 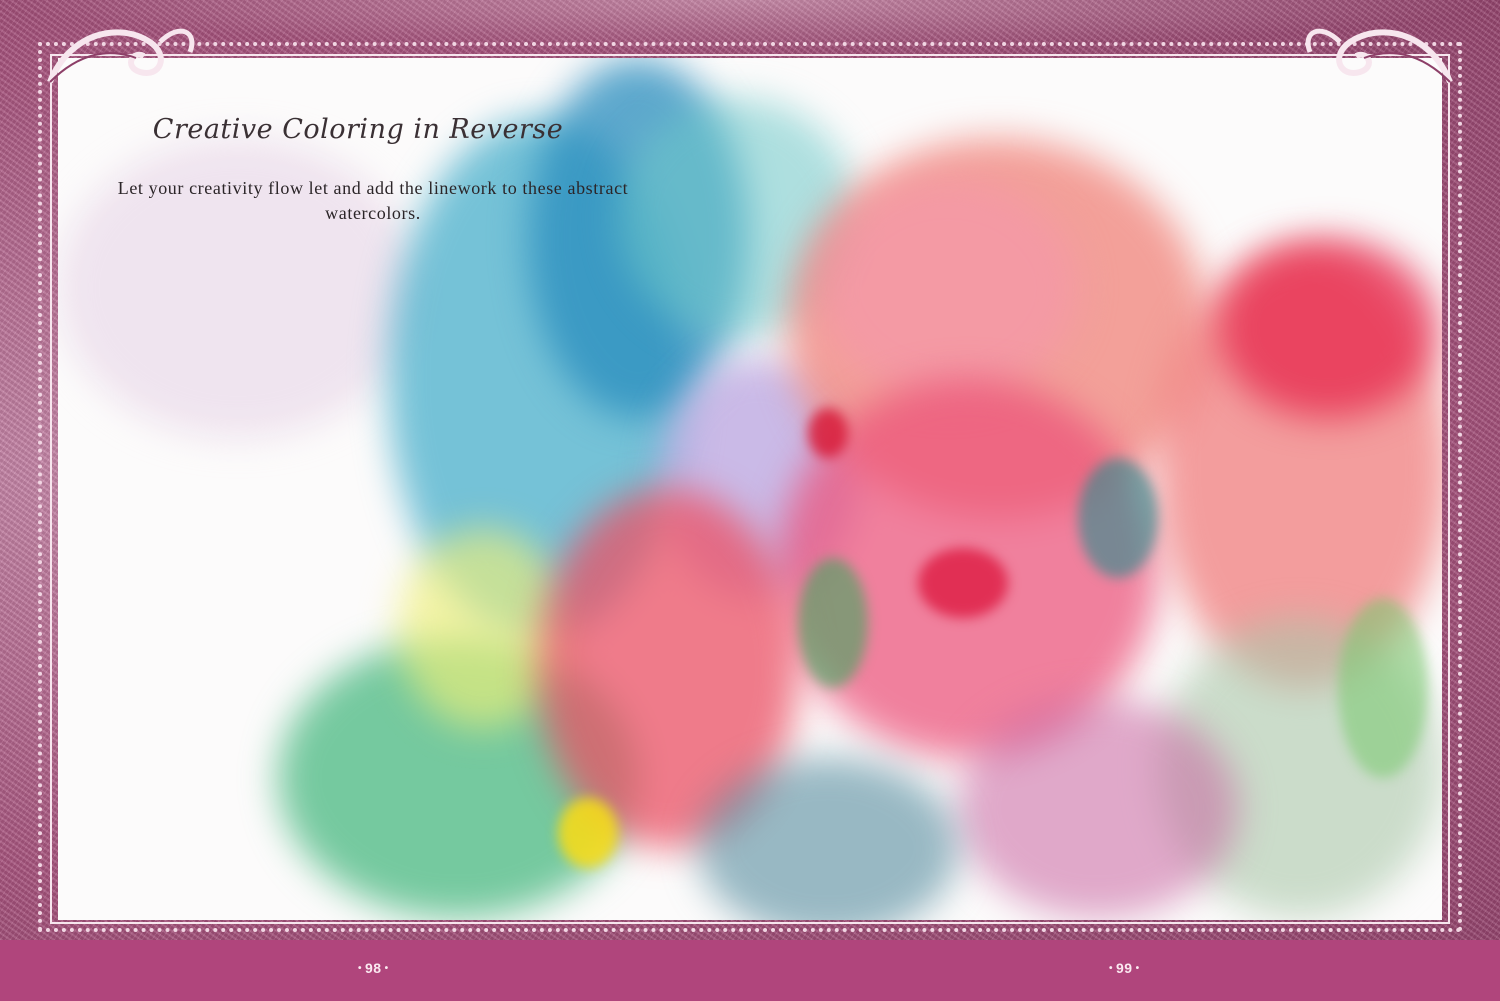 What do you see at coordinates (1379, 56) in the screenshot?
I see `scroll-ornament-right-icon` at bounding box center [1379, 56].